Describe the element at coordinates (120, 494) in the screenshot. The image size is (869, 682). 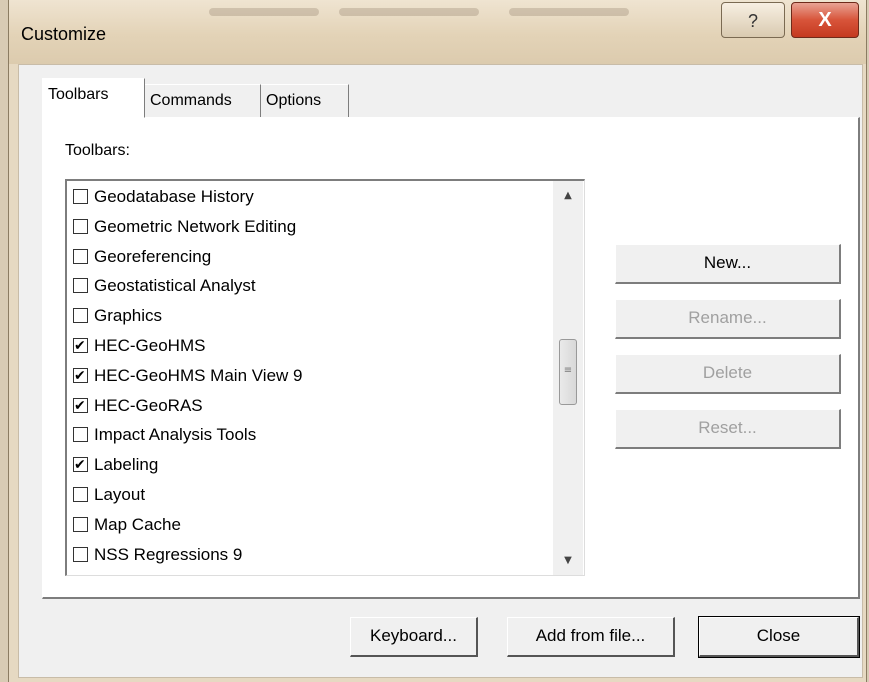
I see `list-item-label: Layout` at that location.